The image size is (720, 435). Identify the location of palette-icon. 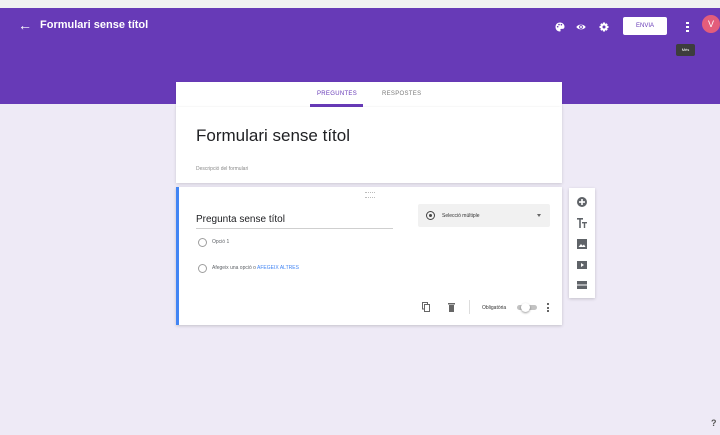
(560, 27).